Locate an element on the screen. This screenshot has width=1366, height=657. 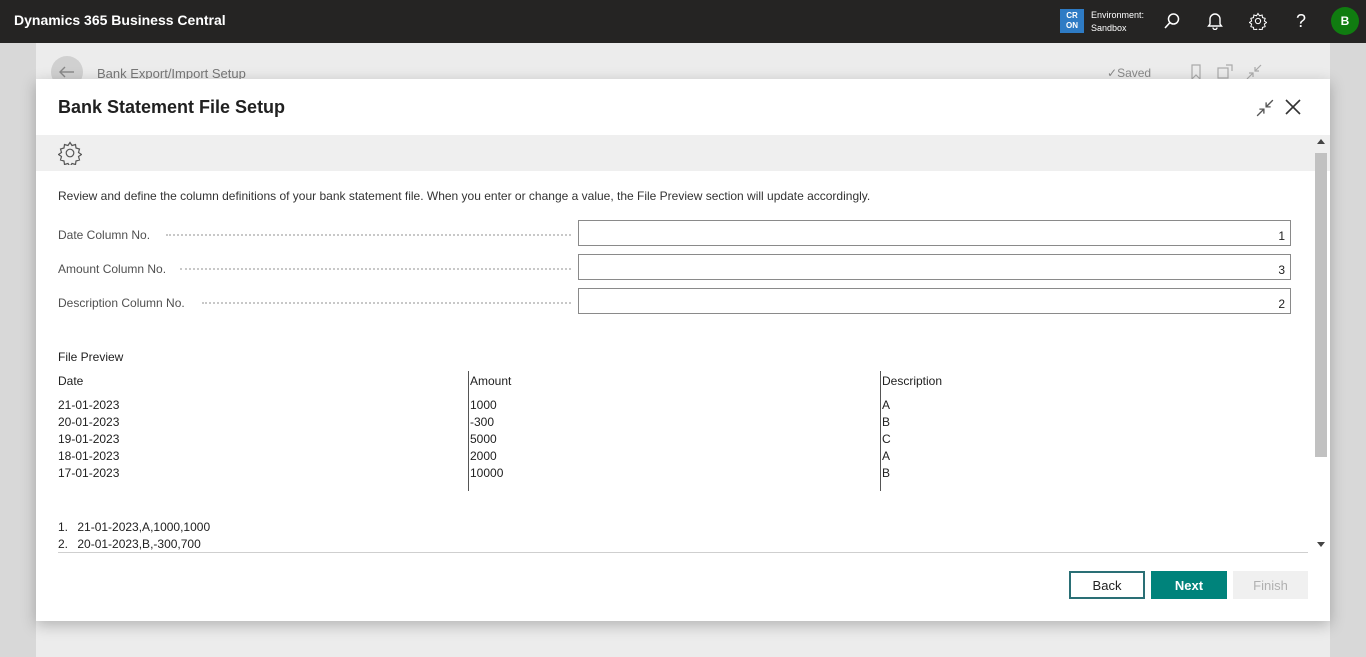
saved-status-label: Saved is located at coordinates (1134, 73).